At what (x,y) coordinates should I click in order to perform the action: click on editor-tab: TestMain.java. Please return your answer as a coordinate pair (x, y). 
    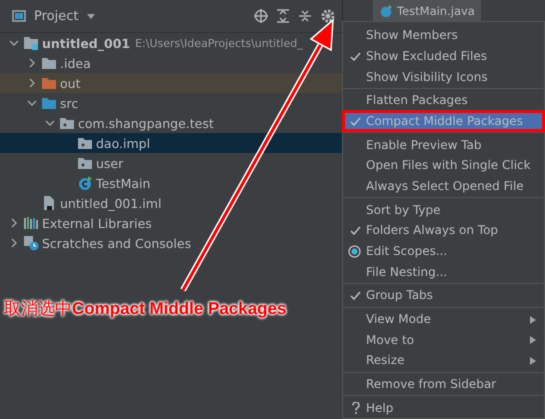
    Looking at the image, I should click on (427, 11).